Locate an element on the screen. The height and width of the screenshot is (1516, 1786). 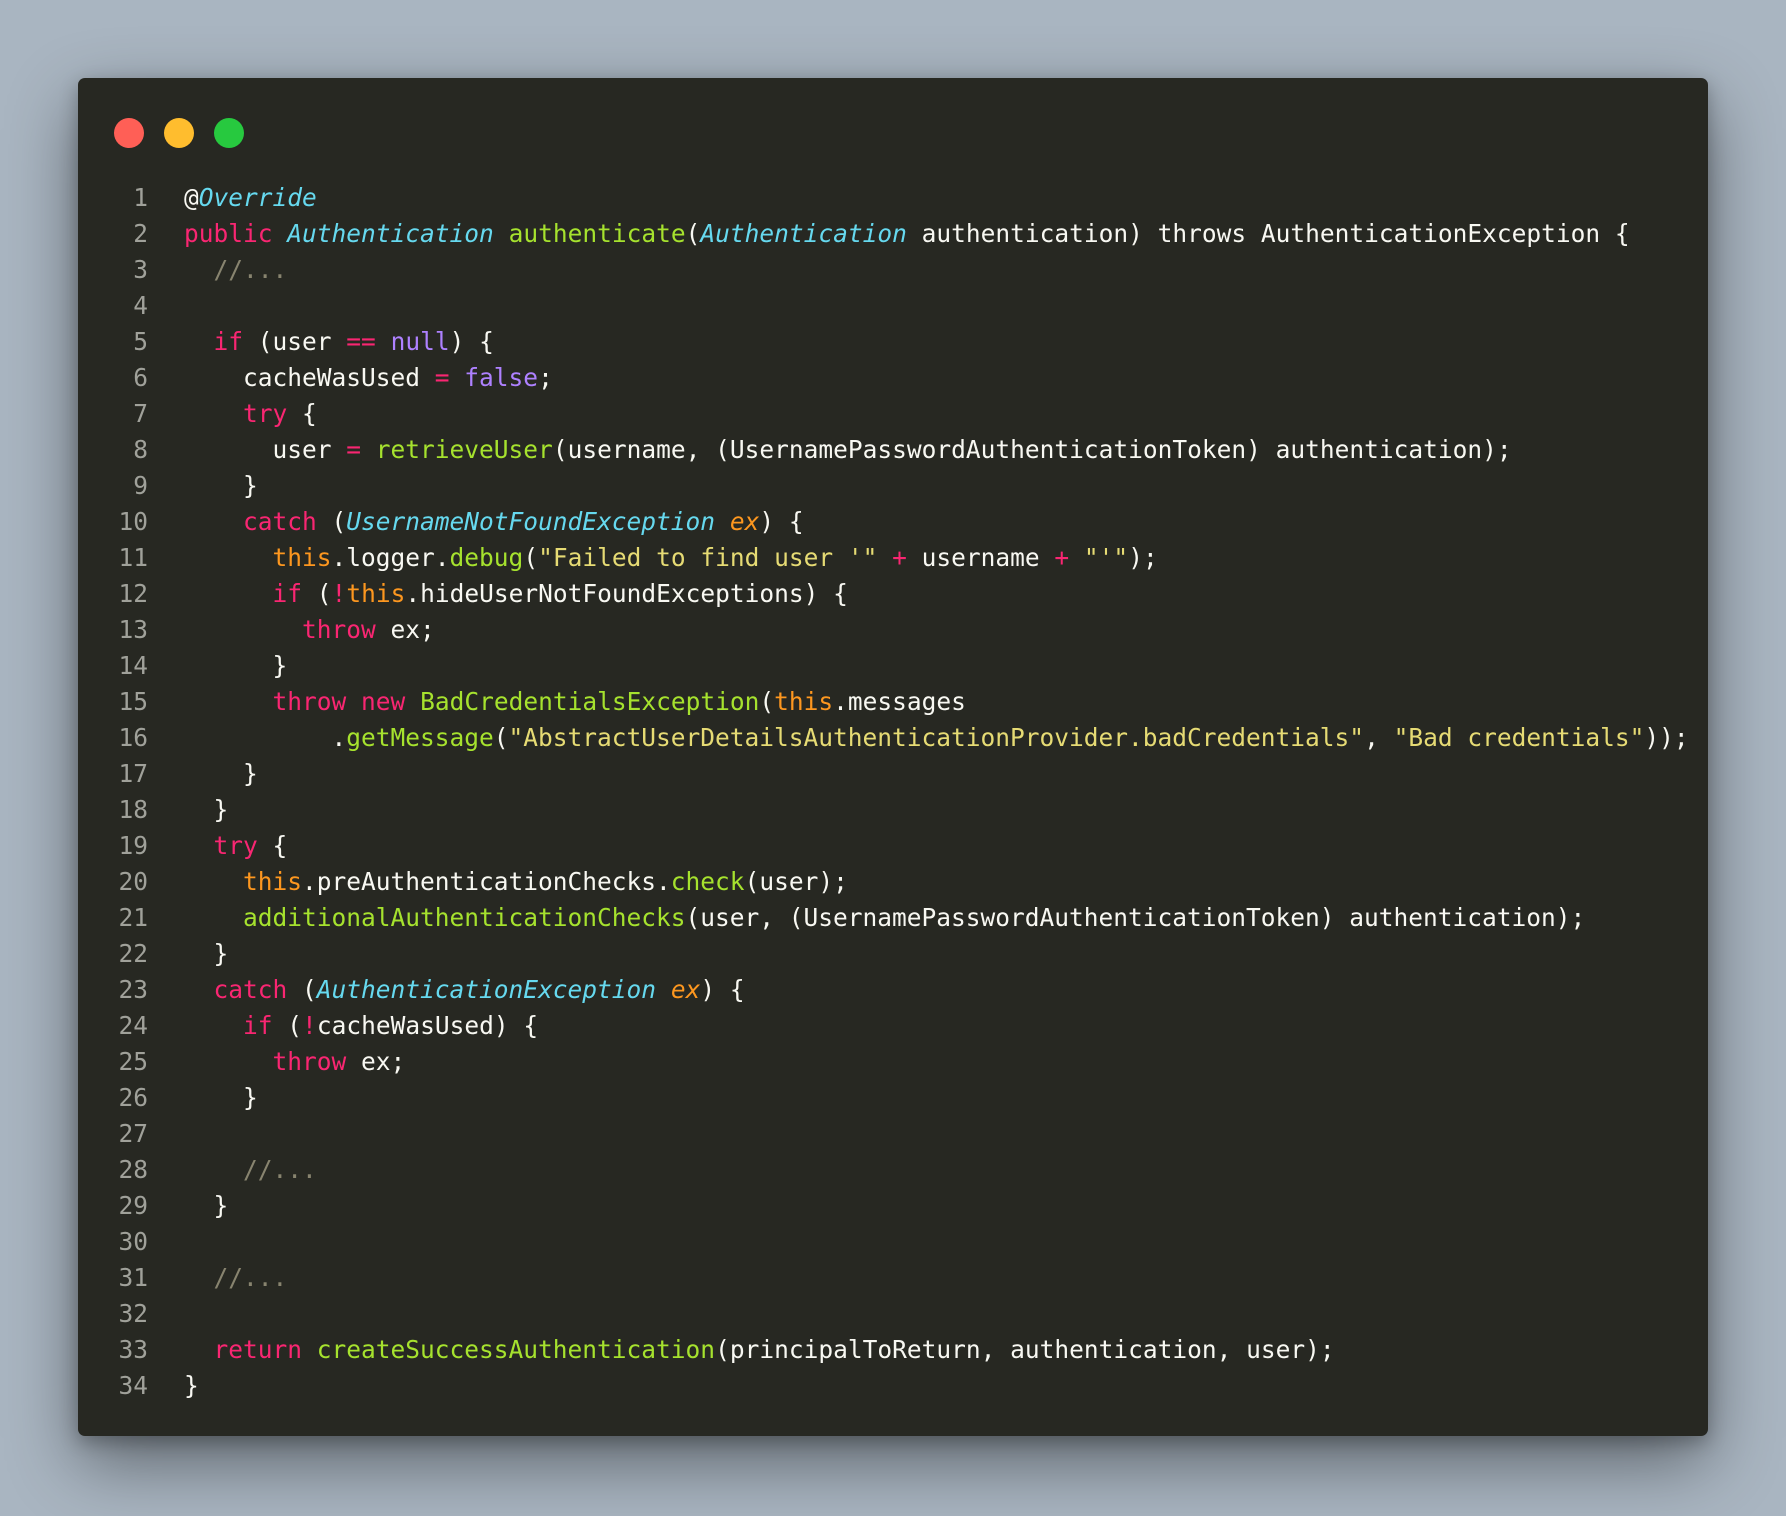
code-token: .logger. is located at coordinates (390, 557).